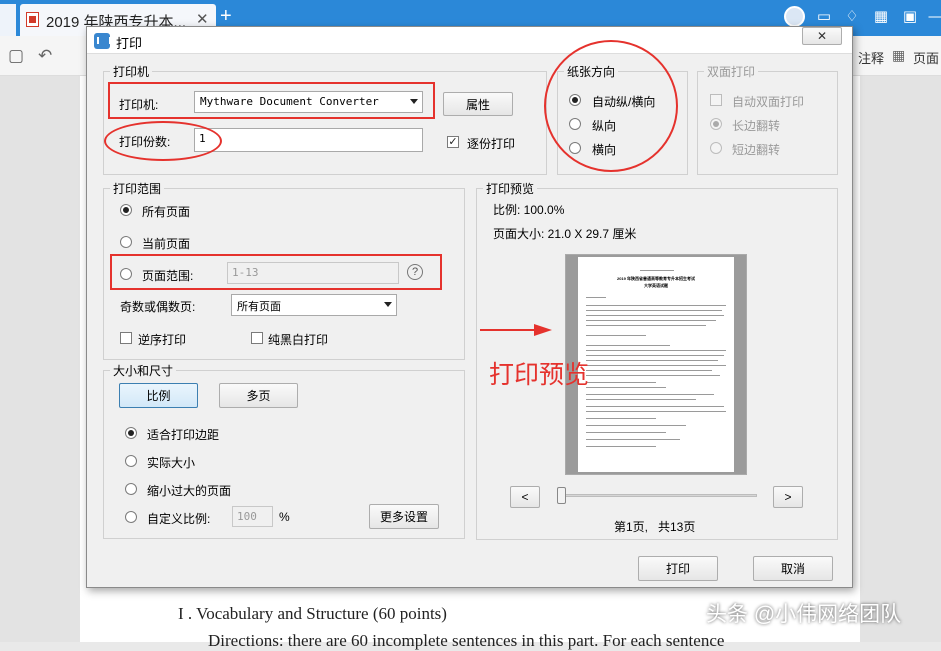 This screenshot has width=941, height=651. What do you see at coordinates (143, 371) in the screenshot?
I see `size-group-legend: 大小和尺寸` at bounding box center [143, 371].